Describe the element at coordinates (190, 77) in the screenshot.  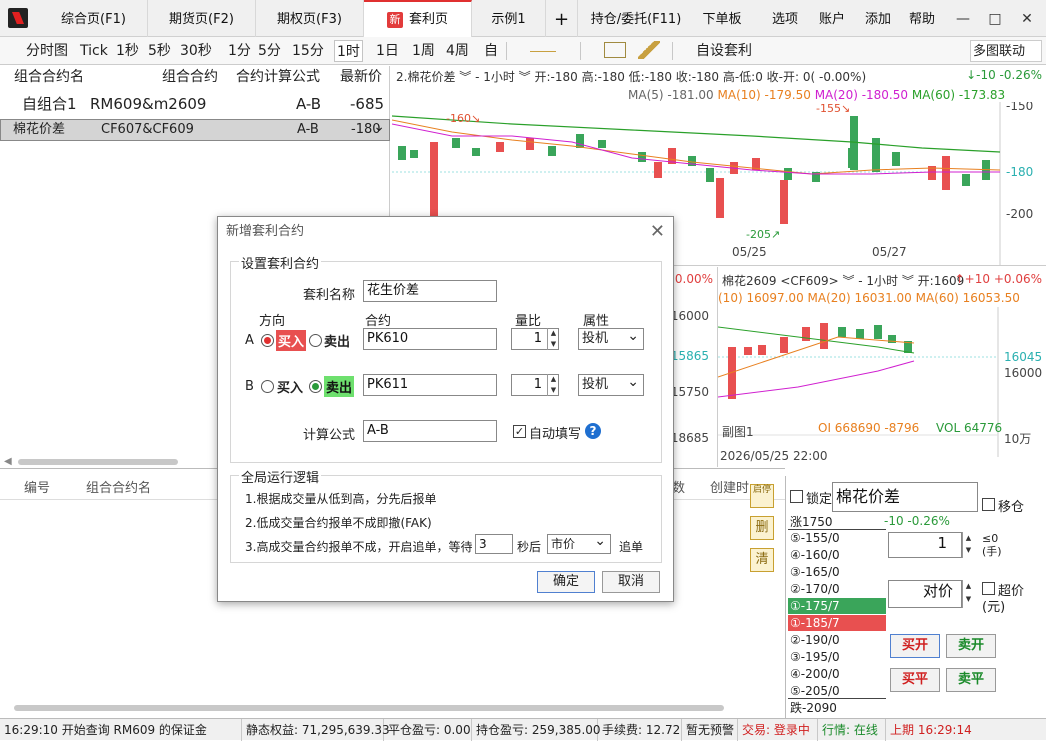
I see `col-combo-contract: 组合合约` at that location.